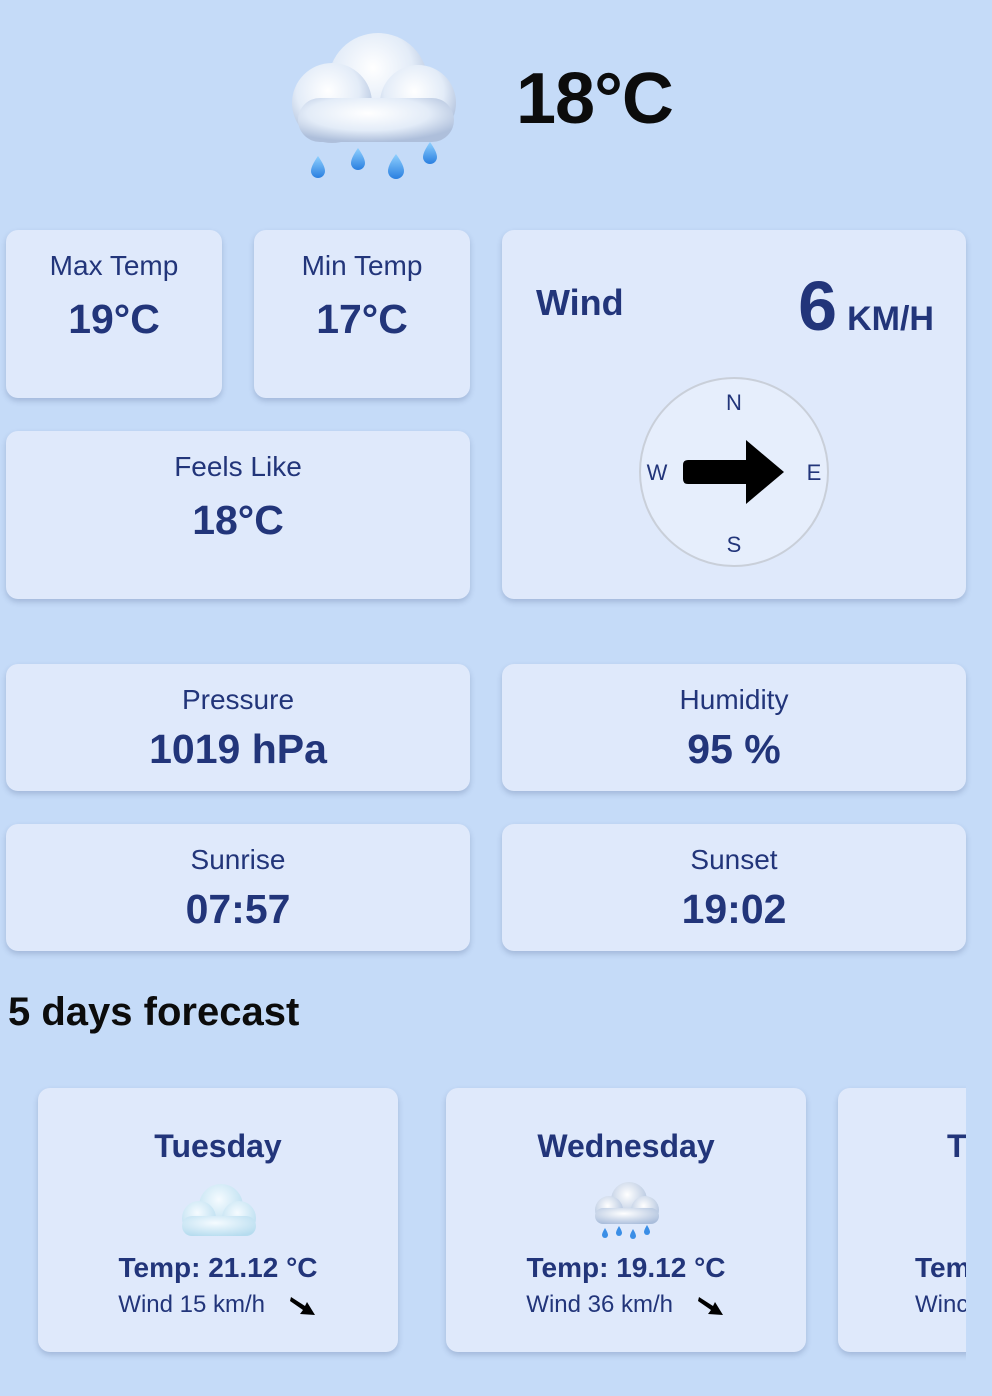 This screenshot has width=992, height=1396. I want to click on min-temp-label: Min Temp, so click(362, 265).